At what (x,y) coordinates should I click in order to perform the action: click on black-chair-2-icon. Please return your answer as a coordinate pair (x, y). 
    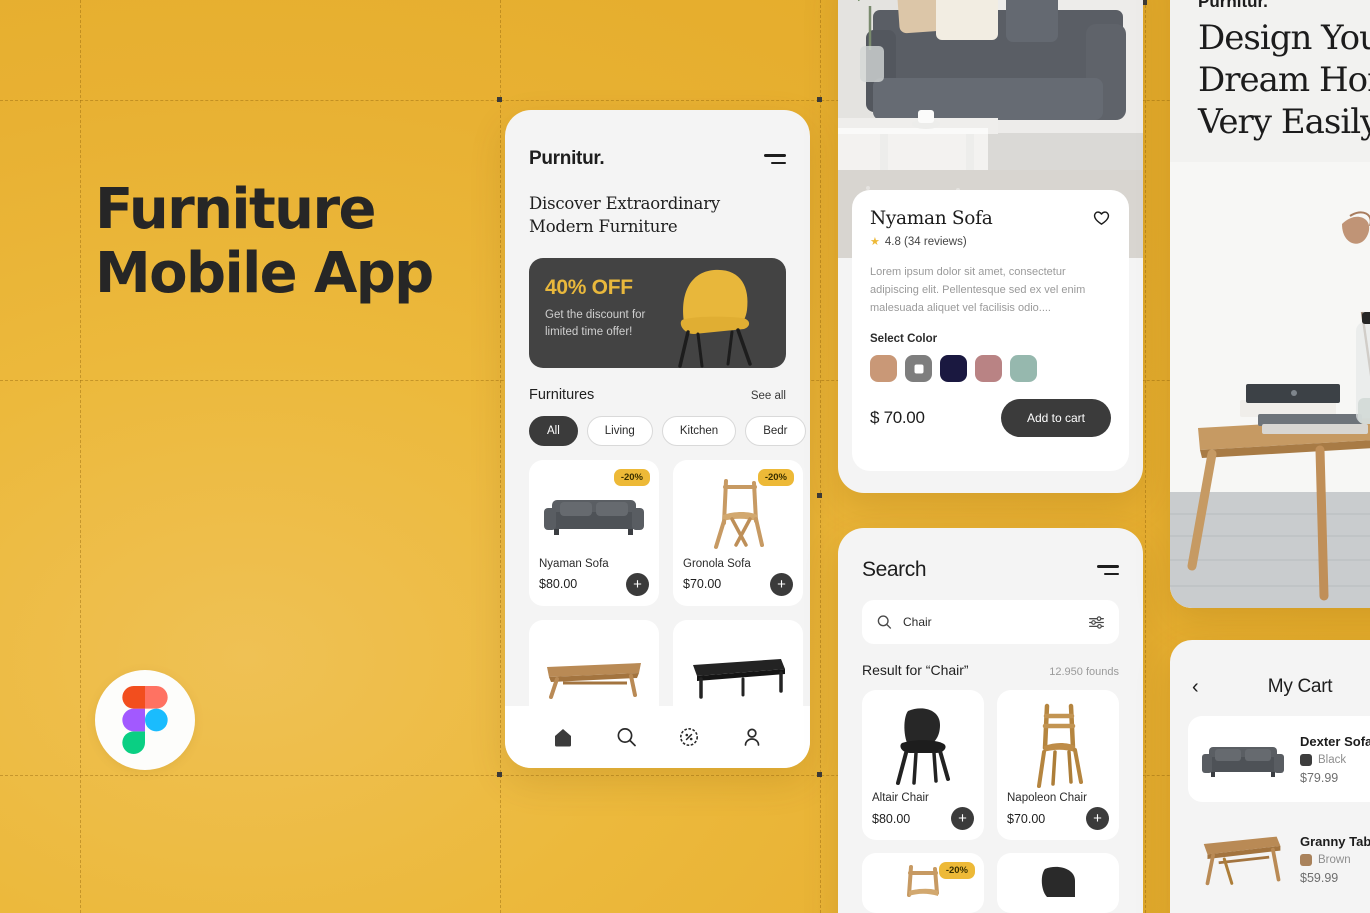
    Looking at the image, I should click on (1058, 881).